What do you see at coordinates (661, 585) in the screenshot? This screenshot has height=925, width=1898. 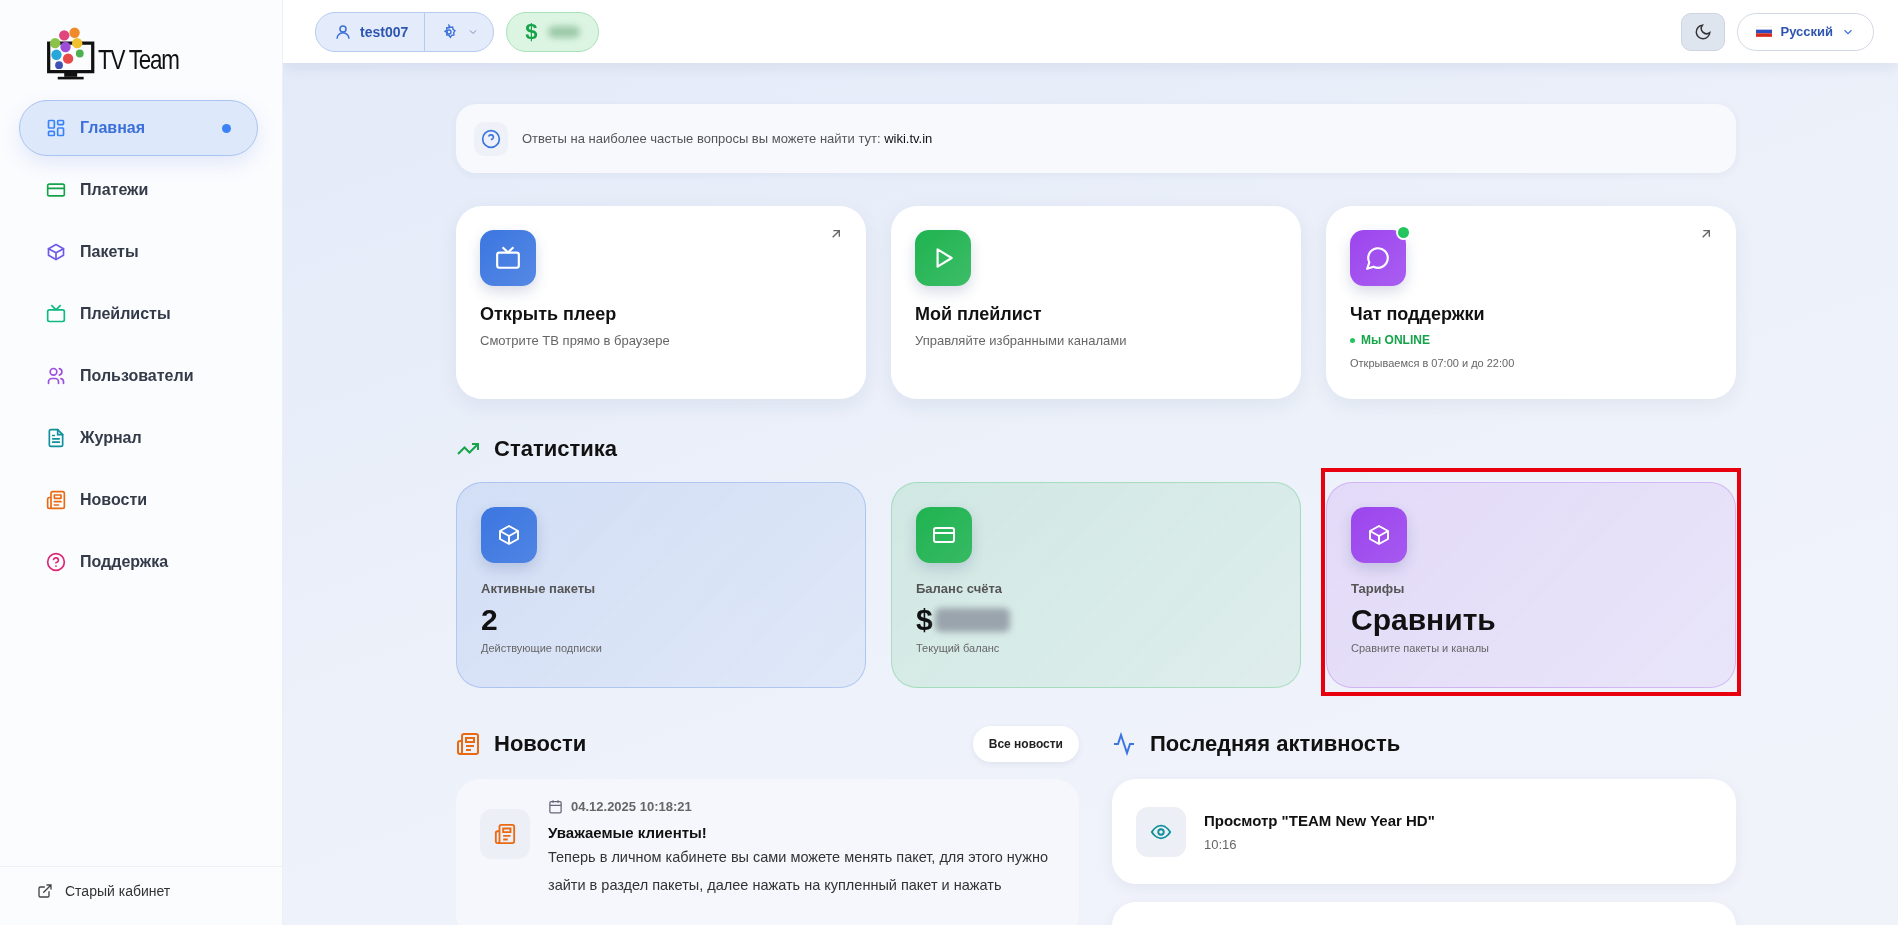 I see `stat-card: Активные пакеты 2 Действующие подписки` at bounding box center [661, 585].